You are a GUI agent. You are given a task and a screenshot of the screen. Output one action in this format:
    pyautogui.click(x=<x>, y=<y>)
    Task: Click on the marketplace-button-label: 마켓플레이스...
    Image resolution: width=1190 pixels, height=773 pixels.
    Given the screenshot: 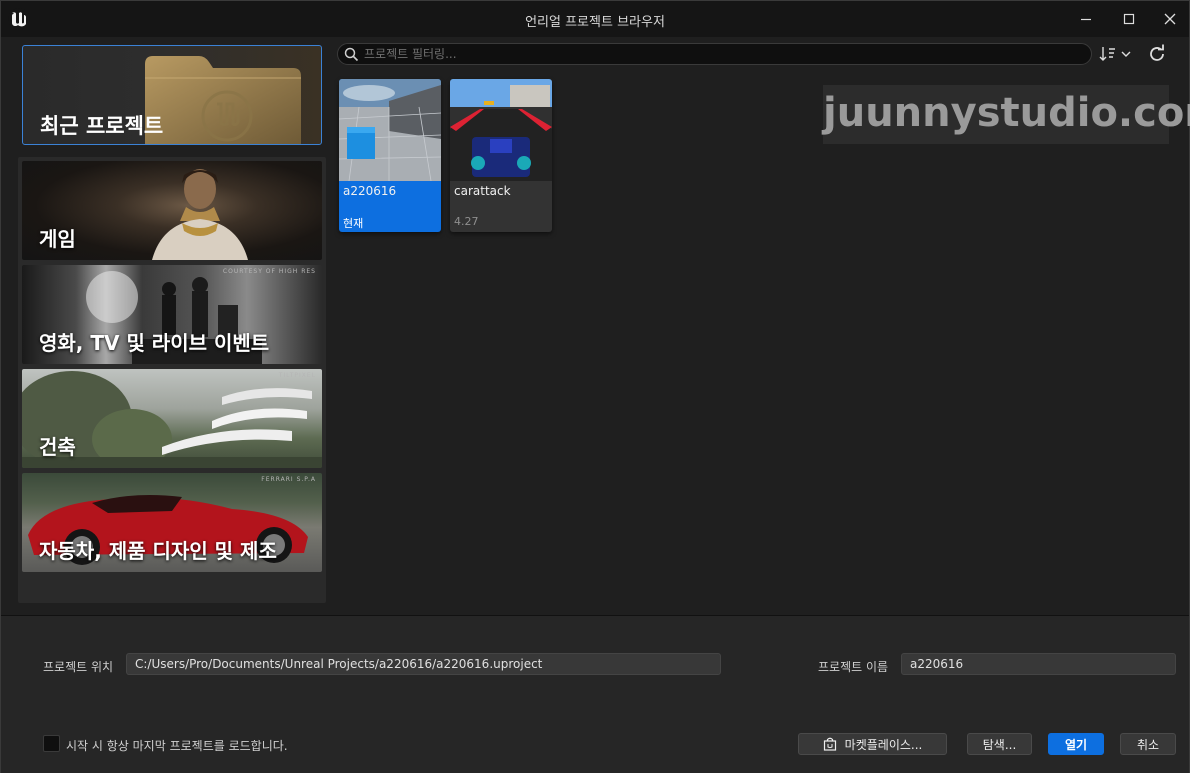 What is the action you would take?
    pyautogui.click(x=883, y=744)
    